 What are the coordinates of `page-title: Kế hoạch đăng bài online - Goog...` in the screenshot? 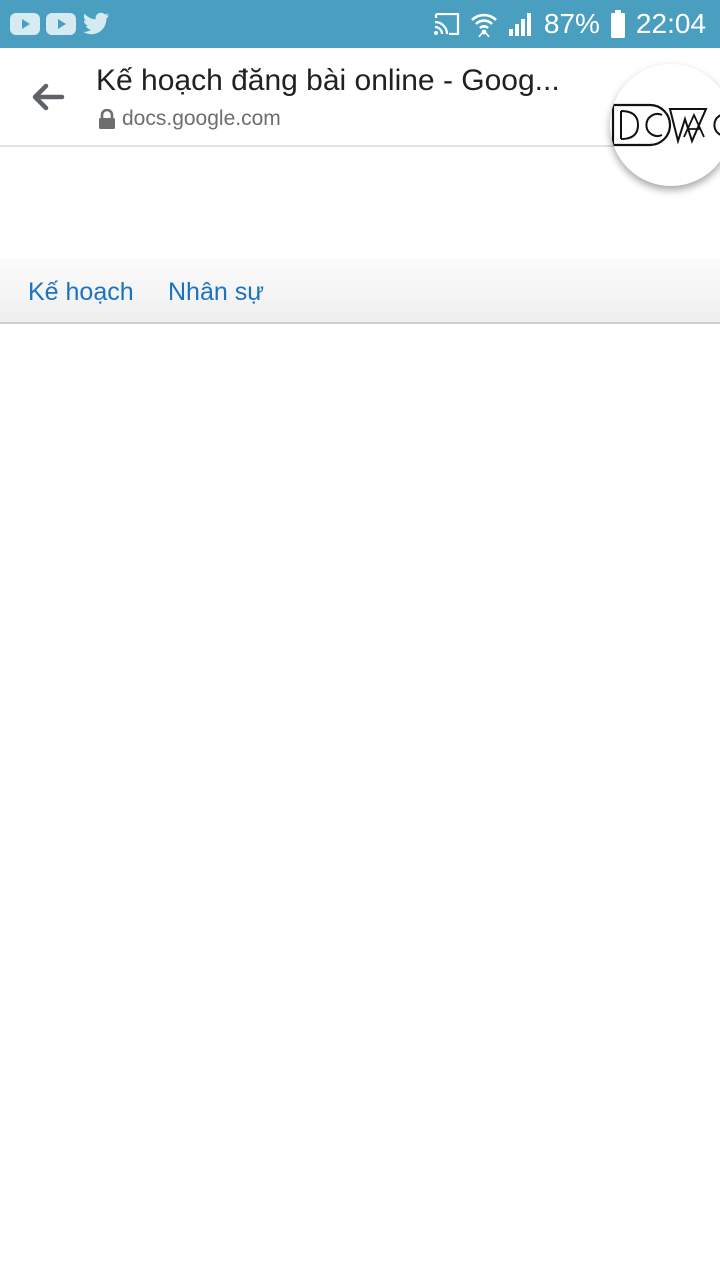 It's located at (328, 80).